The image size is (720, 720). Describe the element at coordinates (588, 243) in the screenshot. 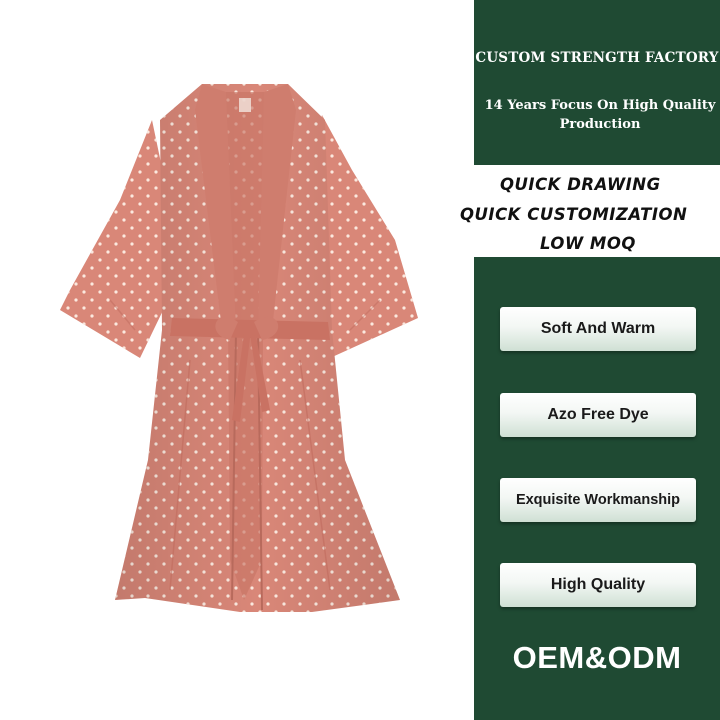

I see `feature-line-low-moq: LOW MOQ` at that location.